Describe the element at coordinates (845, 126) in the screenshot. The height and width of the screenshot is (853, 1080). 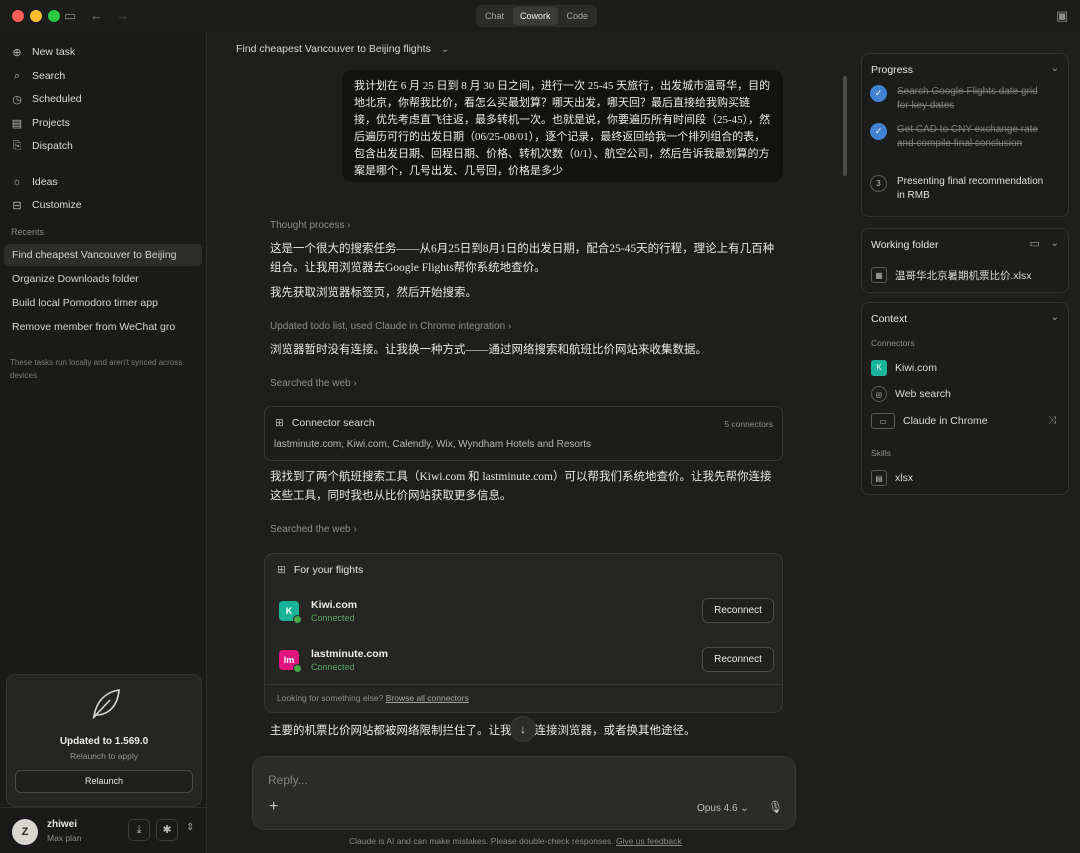
I see `scrollbar` at that location.